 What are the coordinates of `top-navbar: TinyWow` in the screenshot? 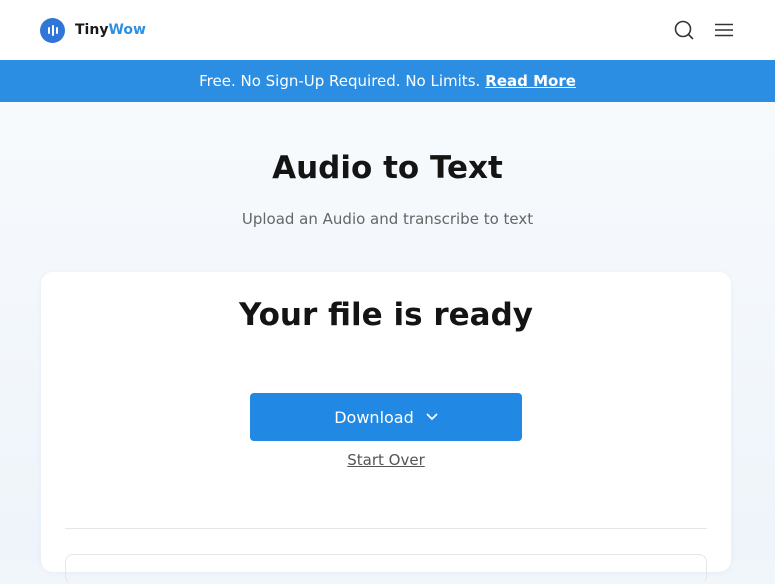 It's located at (387, 30).